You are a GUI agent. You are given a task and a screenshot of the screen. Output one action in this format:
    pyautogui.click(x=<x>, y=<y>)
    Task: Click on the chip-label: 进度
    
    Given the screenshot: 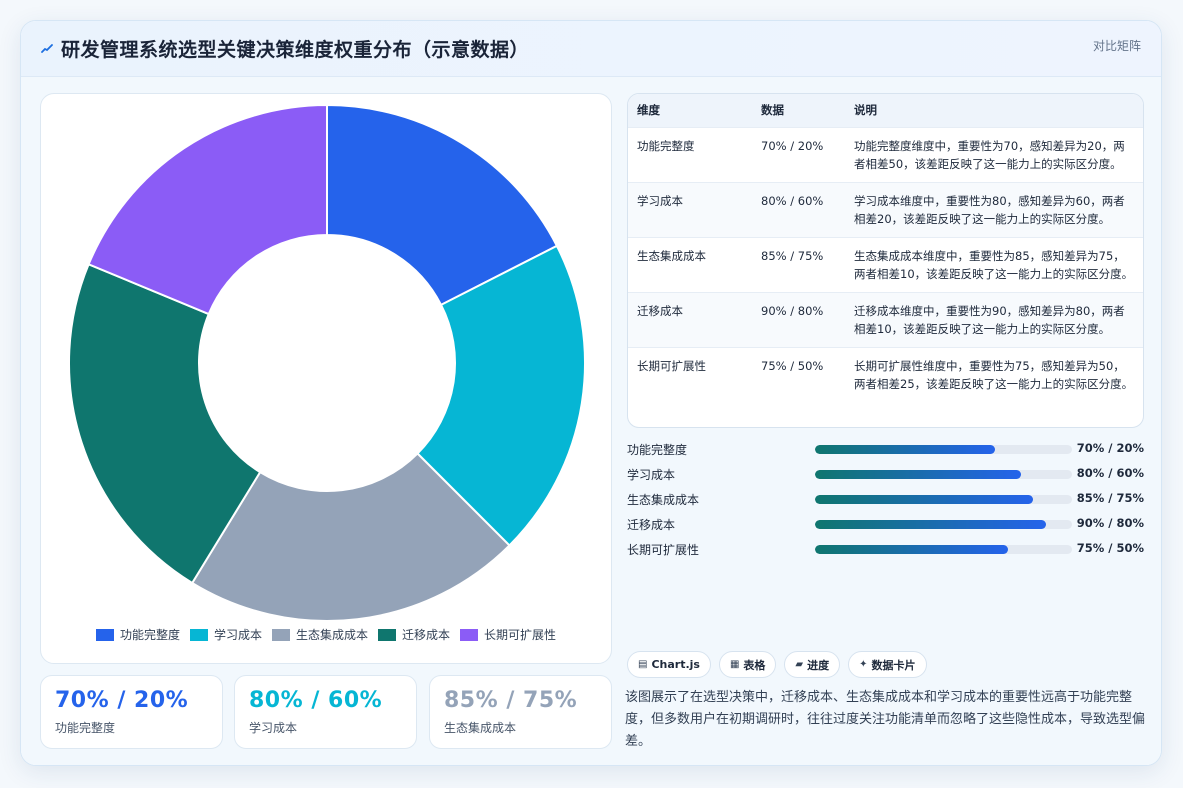 What is the action you would take?
    pyautogui.click(x=818, y=665)
    